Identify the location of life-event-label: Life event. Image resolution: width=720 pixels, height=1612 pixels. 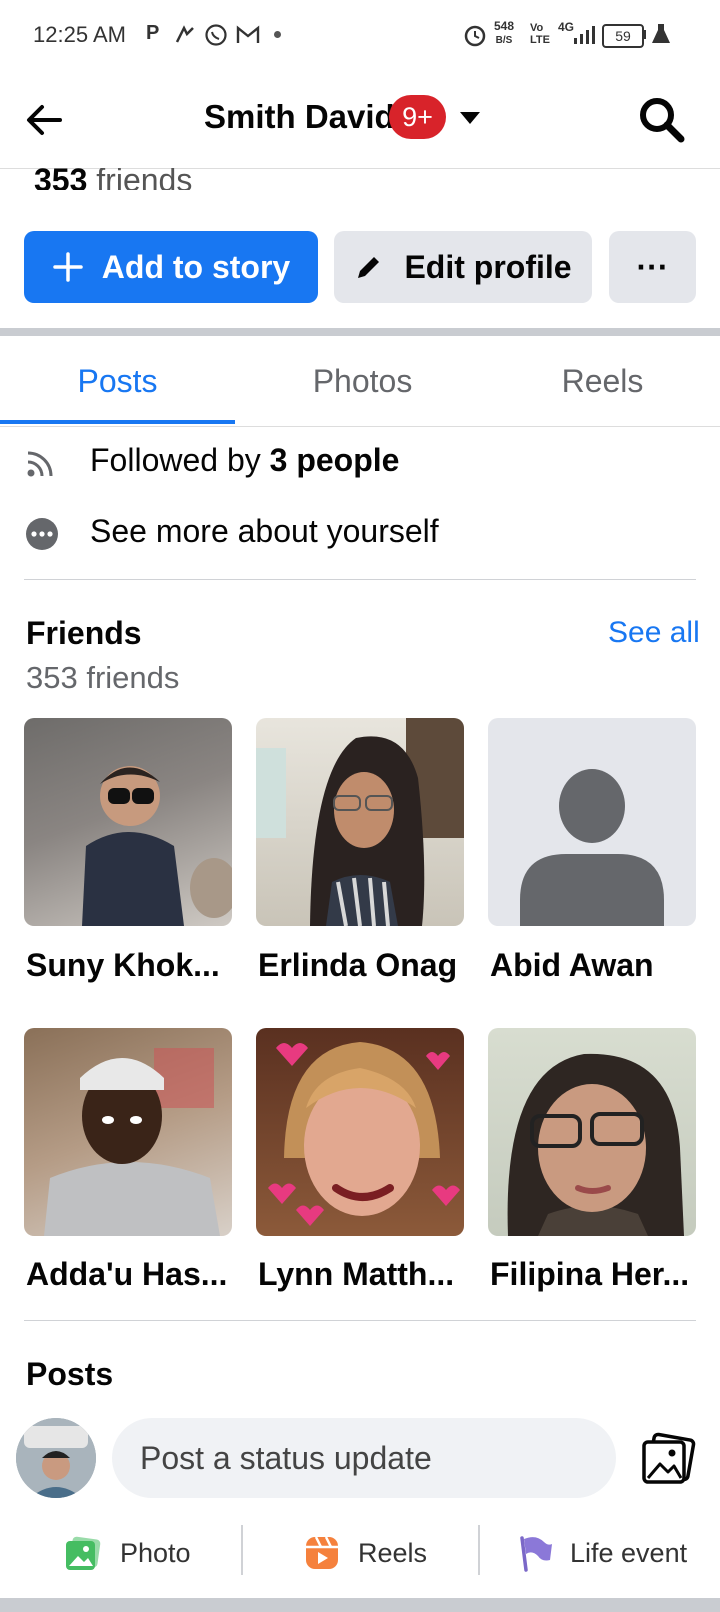
(629, 1552).